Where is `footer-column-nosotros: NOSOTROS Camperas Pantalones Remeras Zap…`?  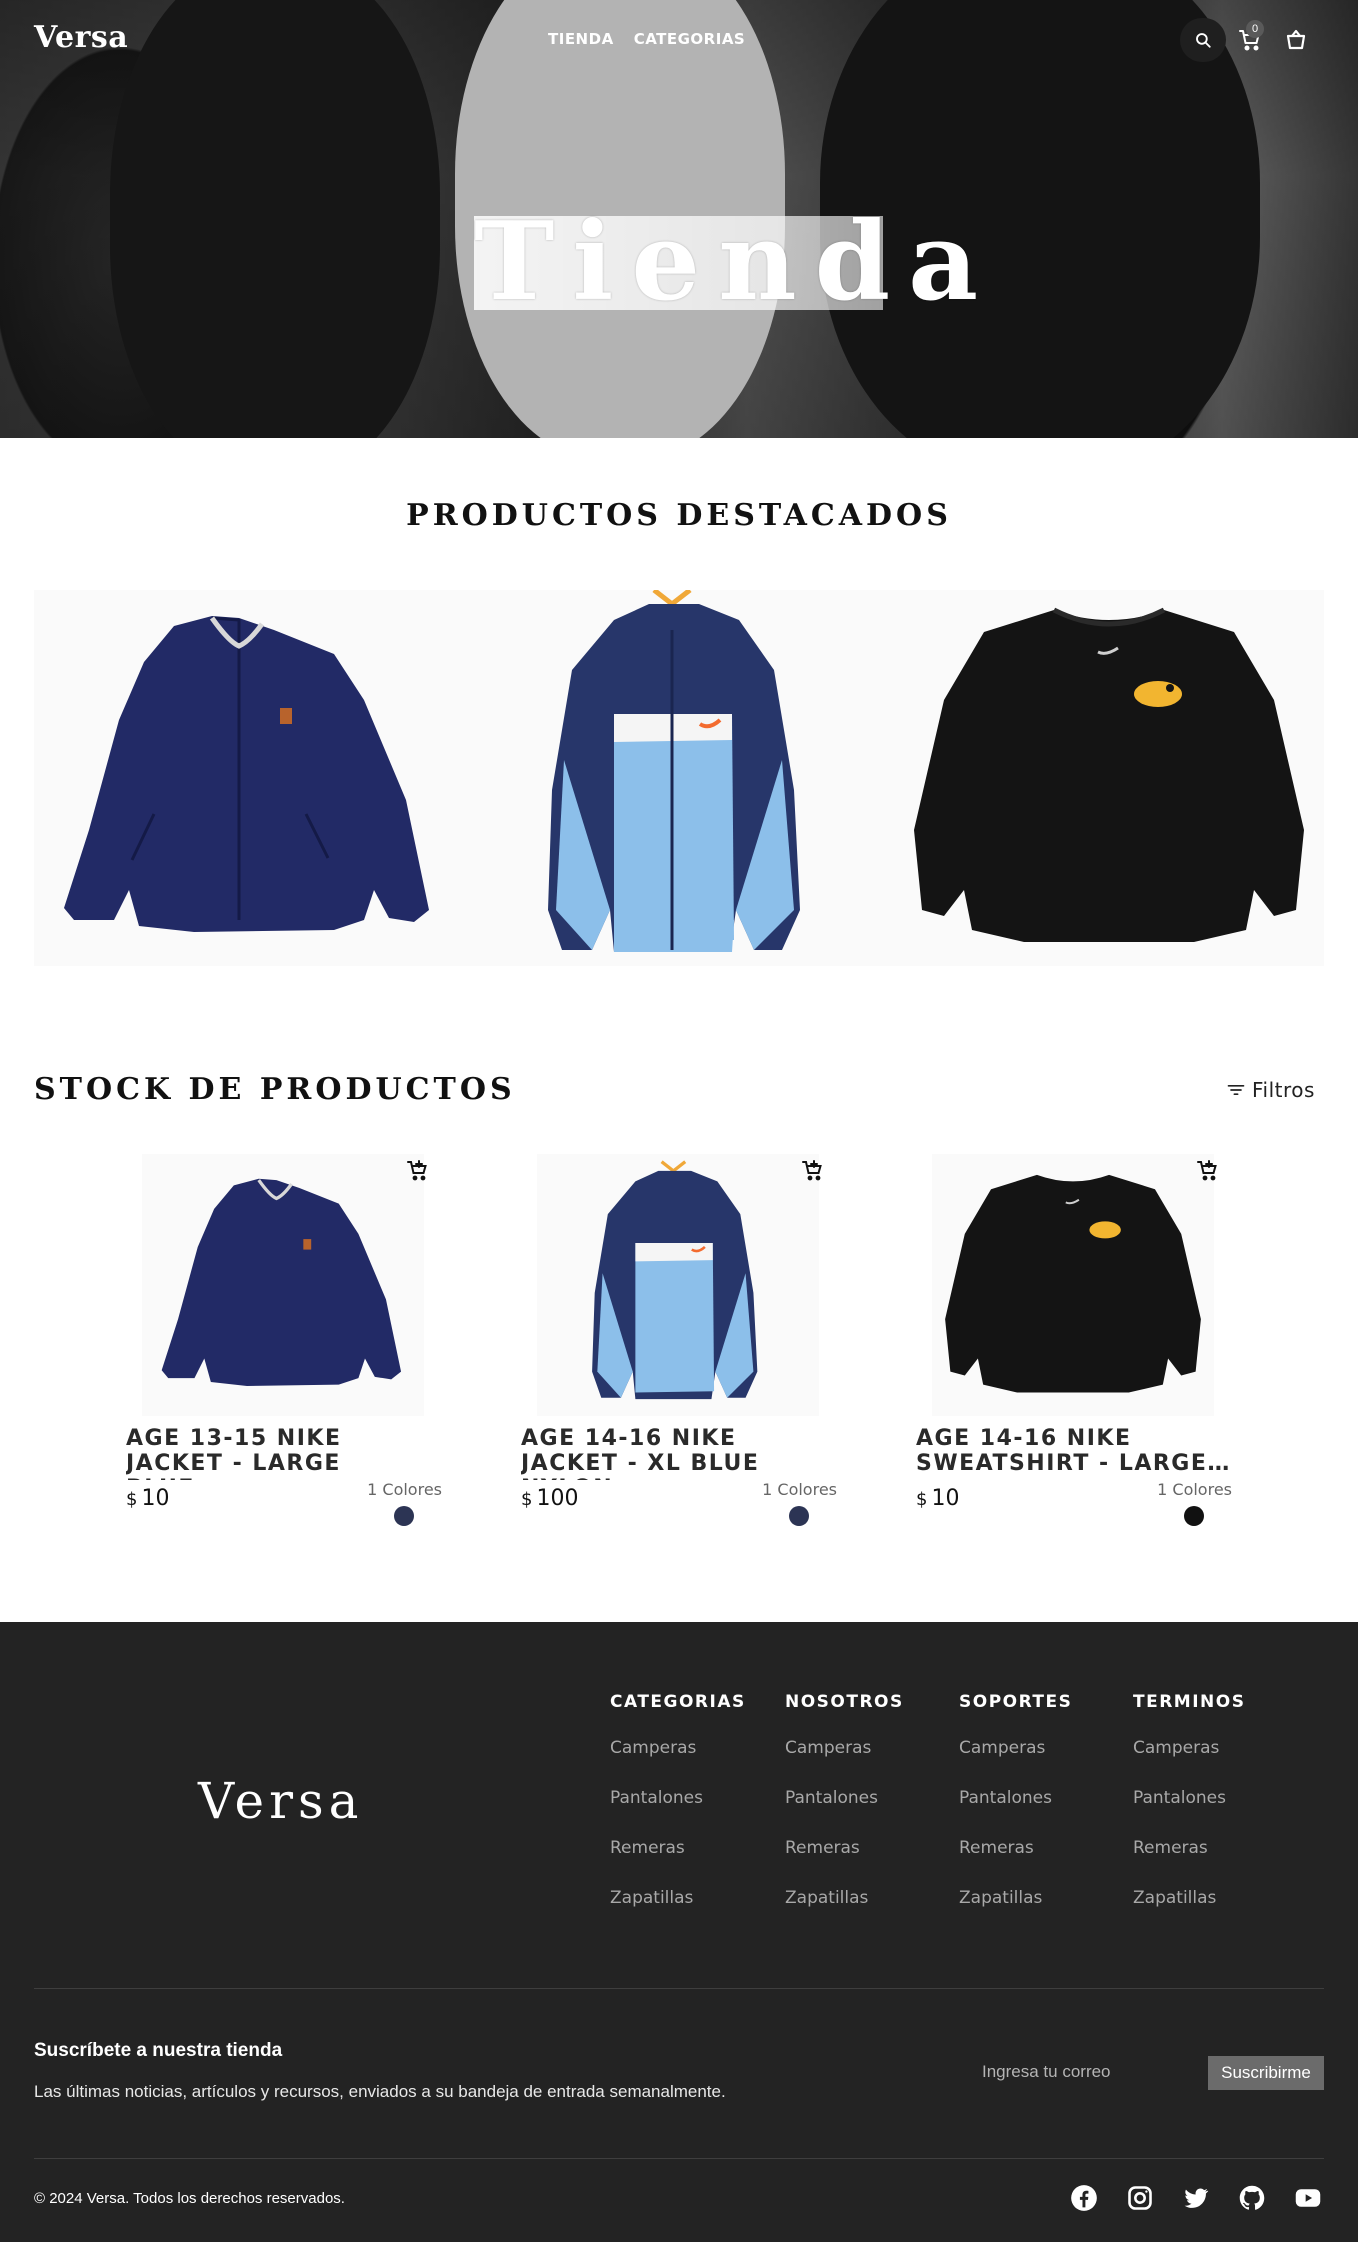
footer-column-nosotros: NOSOTROS Camperas Pantalones Remeras Zap… is located at coordinates (870, 1815).